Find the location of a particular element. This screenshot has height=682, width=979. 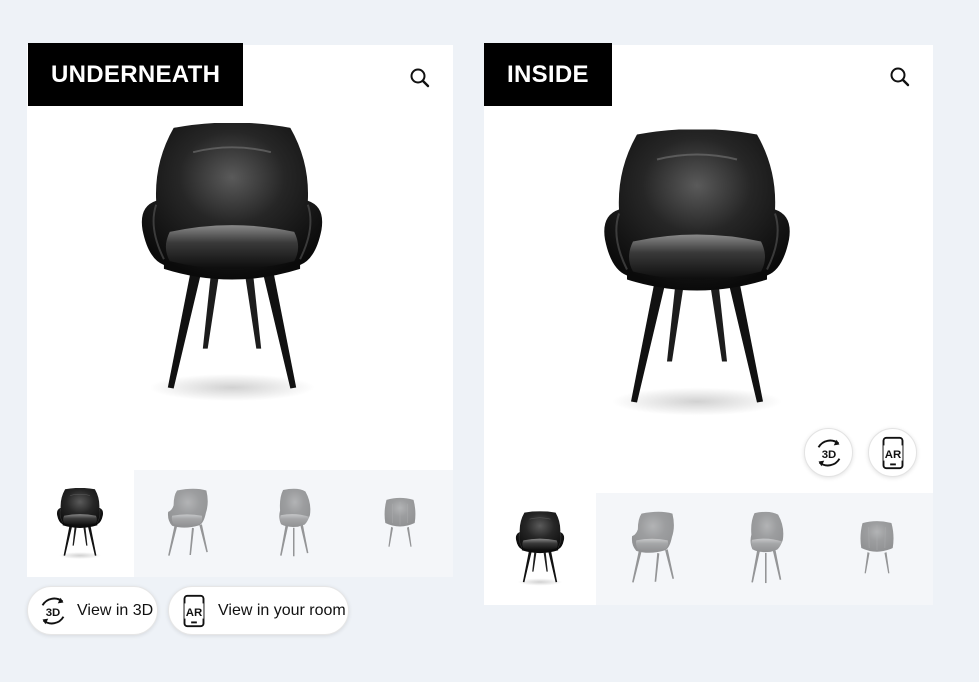

card-label: INSIDE is located at coordinates (548, 74).